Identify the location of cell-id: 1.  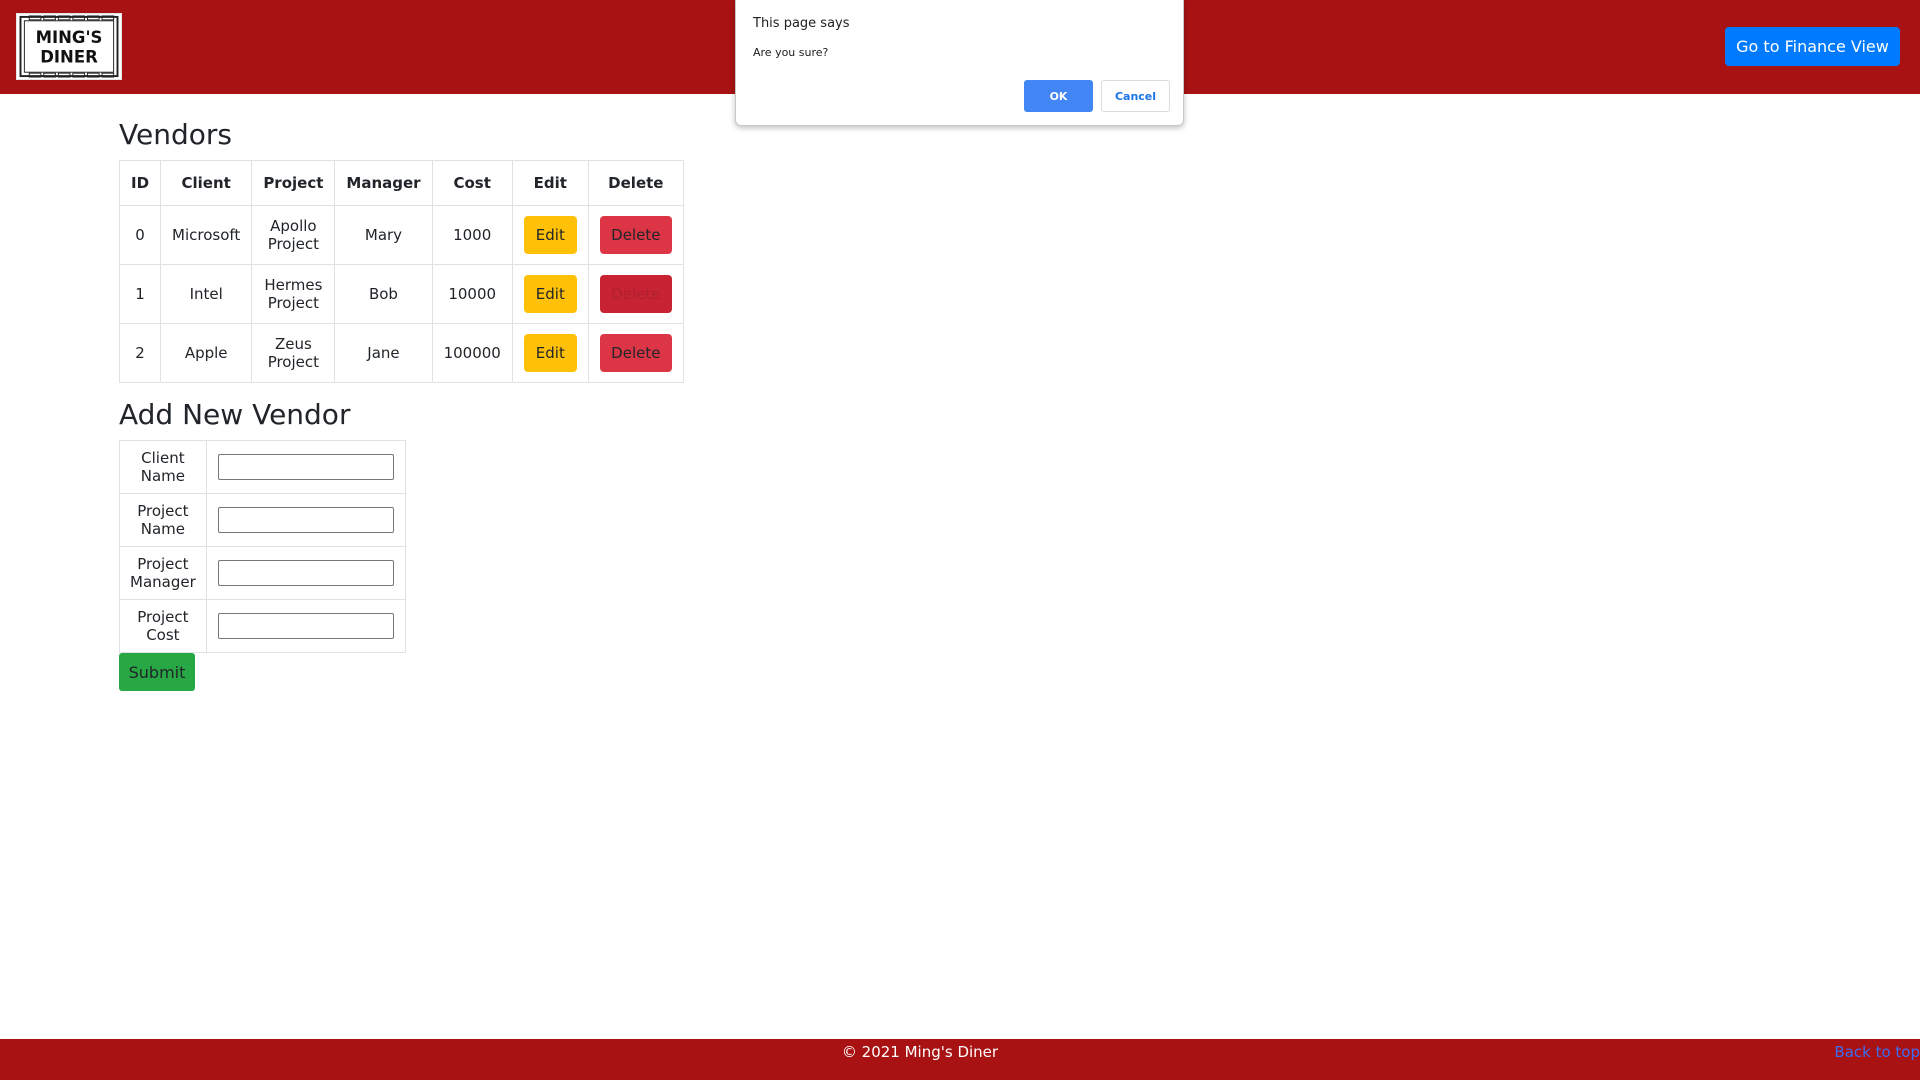
(140, 294).